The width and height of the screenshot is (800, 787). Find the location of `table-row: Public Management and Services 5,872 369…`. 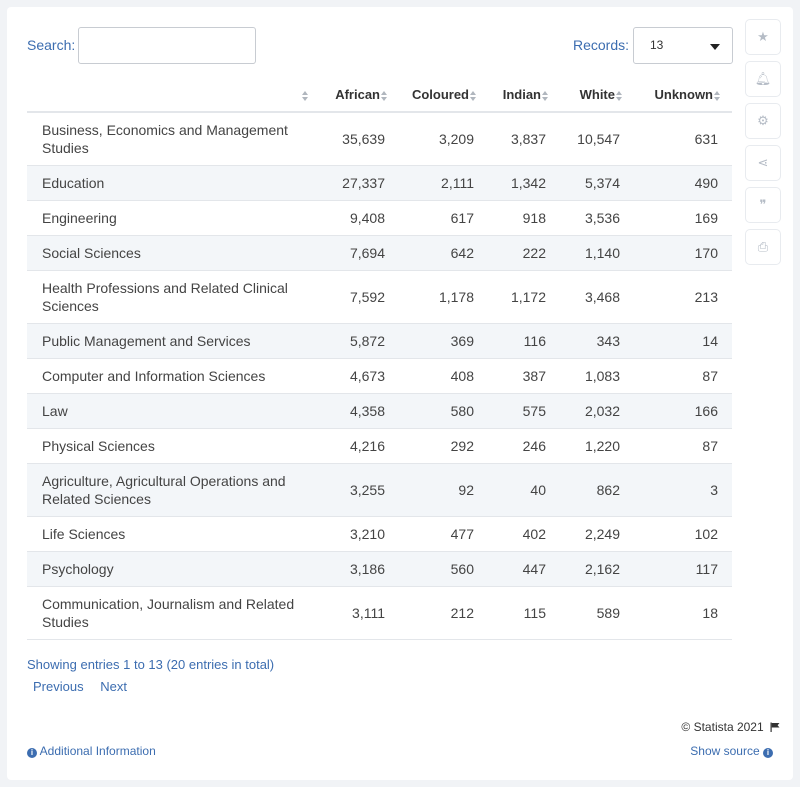

table-row: Public Management and Services 5,872 369… is located at coordinates (379, 341).